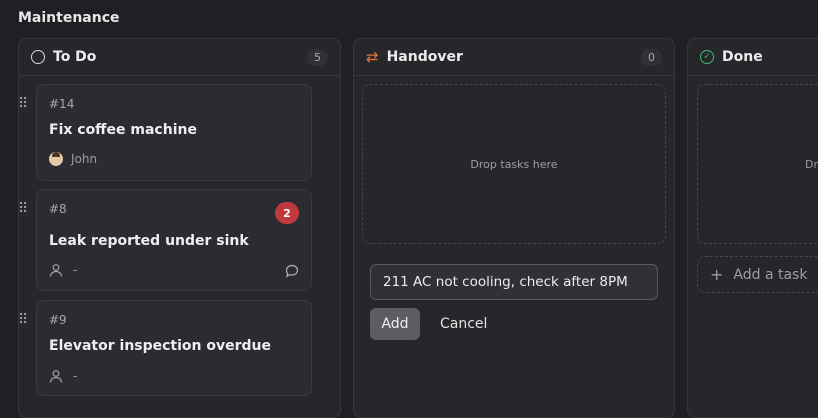 This screenshot has height=418, width=818. I want to click on new-task-input, so click(514, 282).